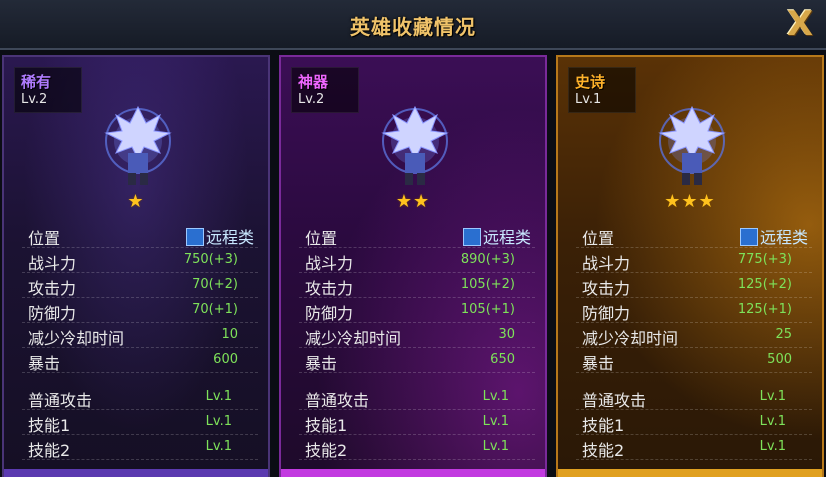  I want to click on stat-value: 25, so click(783, 334).